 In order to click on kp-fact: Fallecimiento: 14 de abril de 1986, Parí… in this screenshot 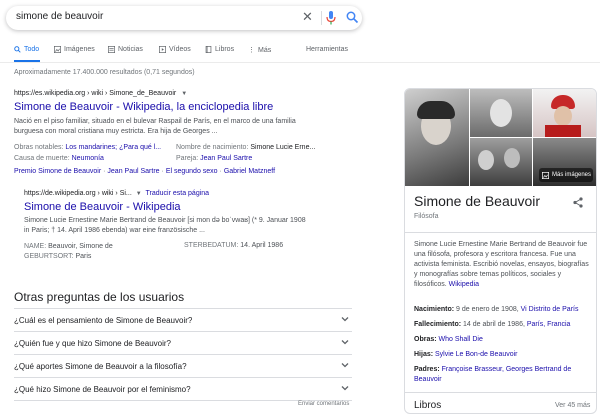, I will do `click(492, 324)`.